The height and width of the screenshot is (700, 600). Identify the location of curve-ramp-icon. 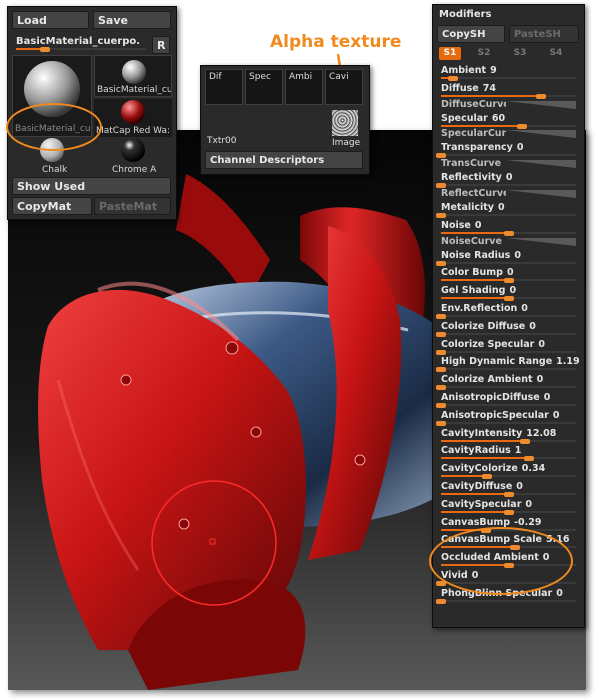
(541, 134).